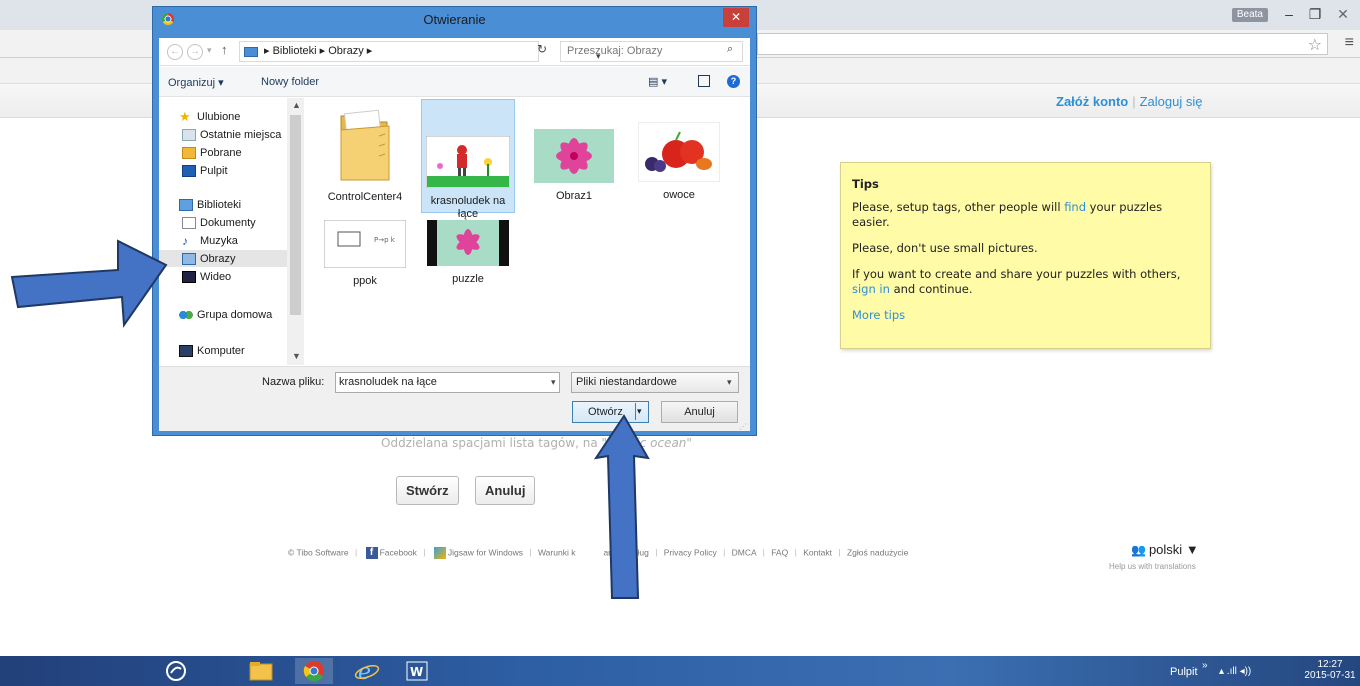  What do you see at coordinates (817, 552) in the screenshot?
I see `contact-link: Kontakt` at bounding box center [817, 552].